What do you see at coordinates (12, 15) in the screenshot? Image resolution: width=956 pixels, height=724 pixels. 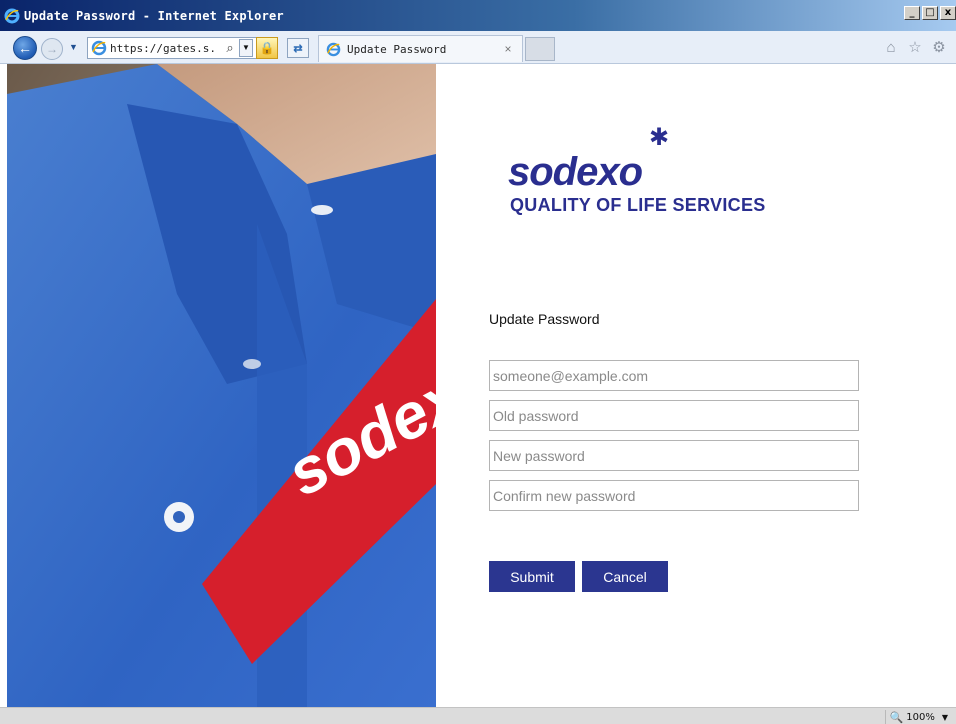 I see `internet-explorer-icon` at bounding box center [12, 15].